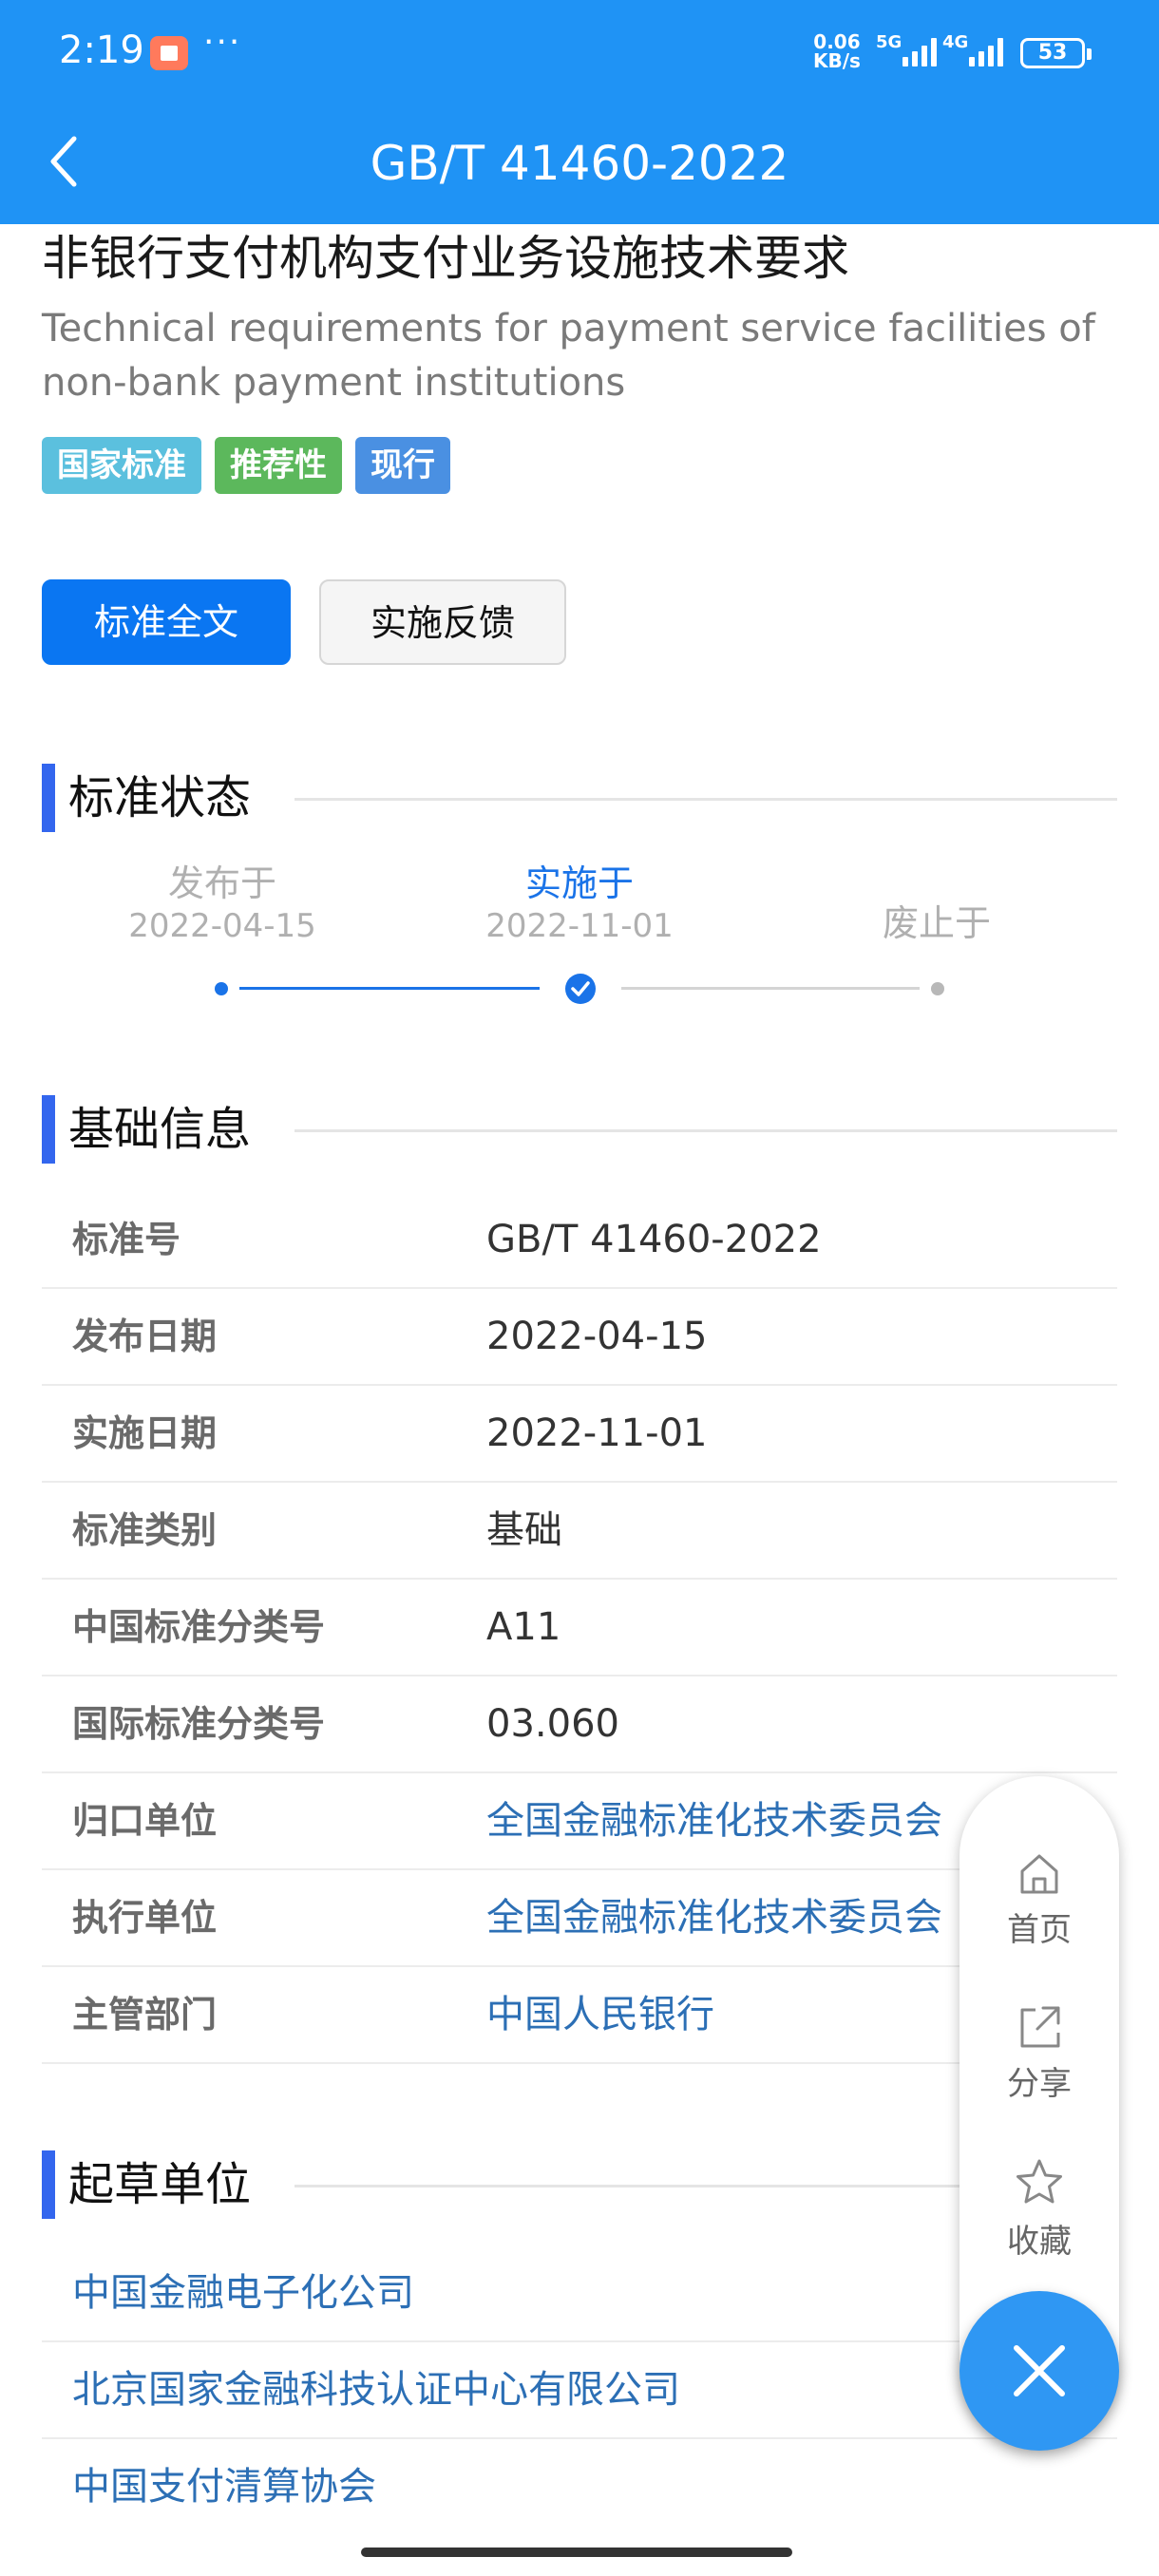 The height and width of the screenshot is (2576, 1159). Describe the element at coordinates (145, 1336) in the screenshot. I see `info-key: 发布日期` at that location.